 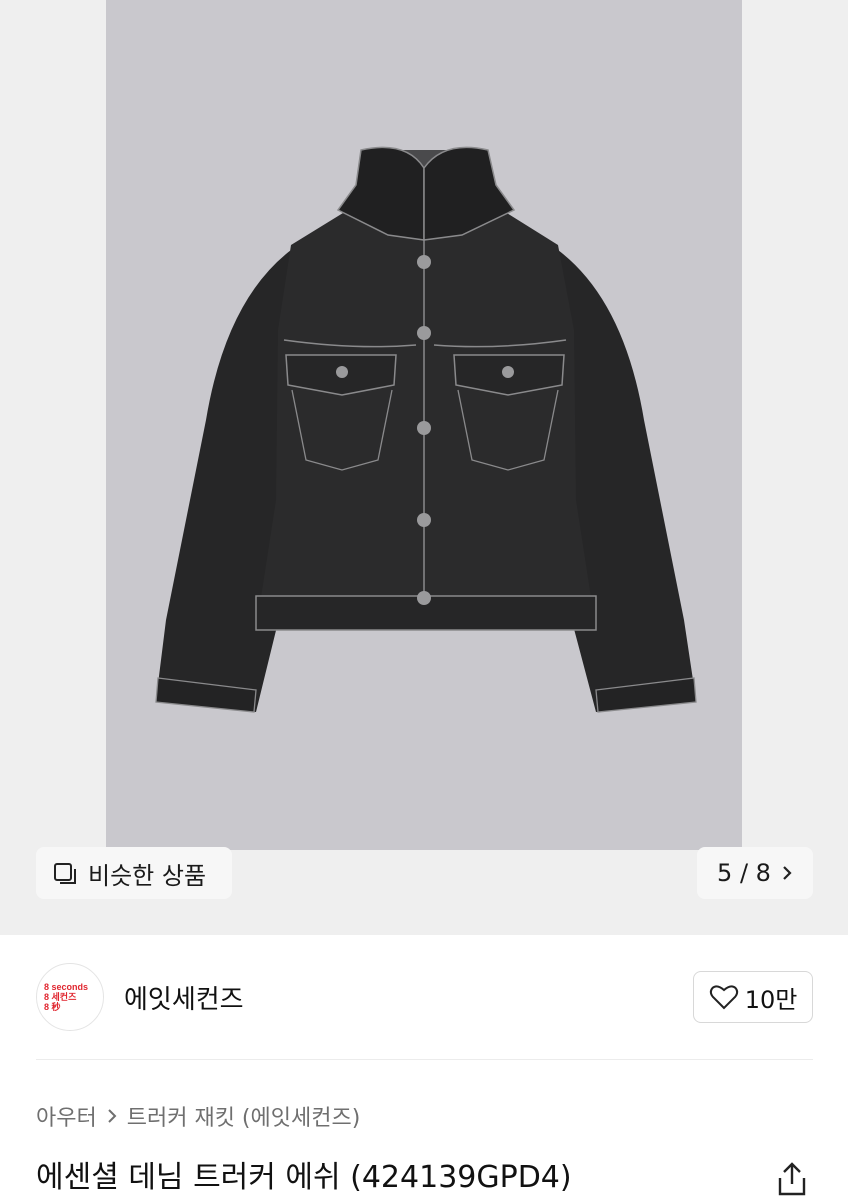 I want to click on share-icon, so click(x=792, y=1180).